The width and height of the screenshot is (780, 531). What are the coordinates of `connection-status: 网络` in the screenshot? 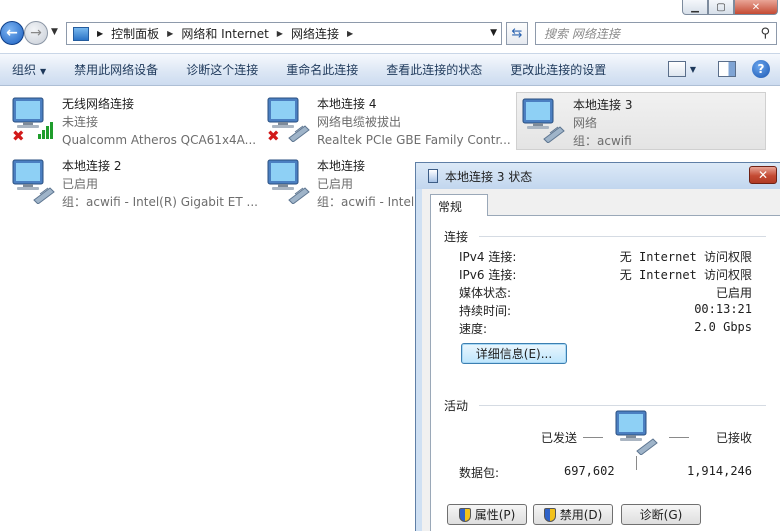 It's located at (585, 123).